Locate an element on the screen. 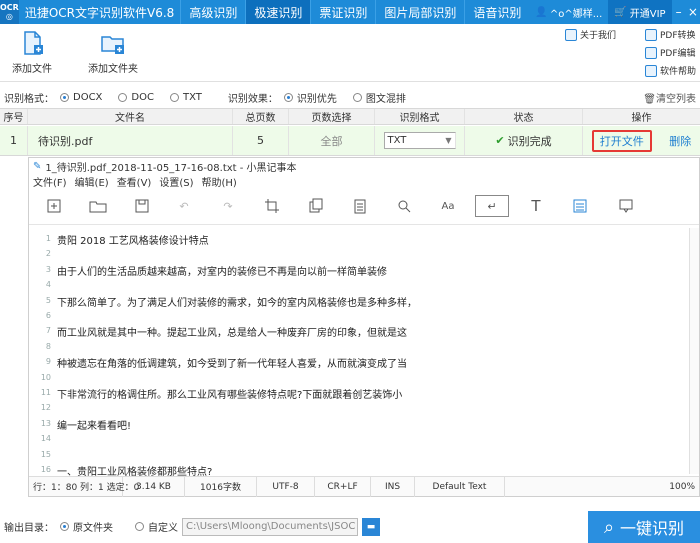 The width and height of the screenshot is (700, 543). app-logo: OCR ◎ is located at coordinates (9, 12).